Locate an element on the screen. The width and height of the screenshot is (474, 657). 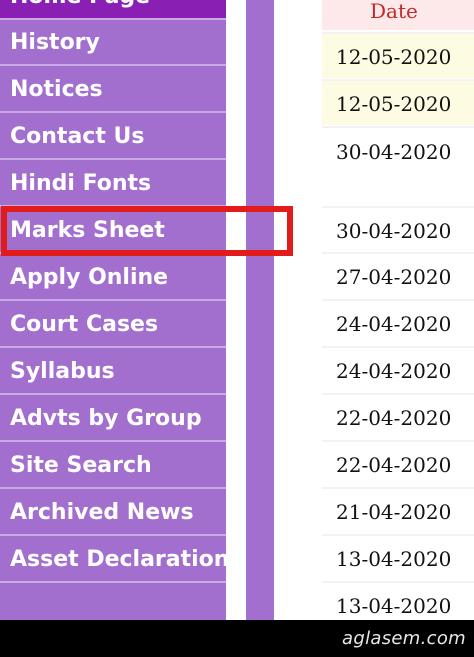
nav-item-advts-by-group: Advts by Group is located at coordinates (113, 419).